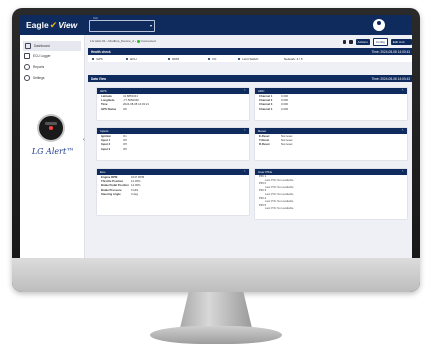 This screenshot has width=431, height=354. What do you see at coordinates (262, 131) in the screenshot?
I see `panel-title: Reset` at bounding box center [262, 131].